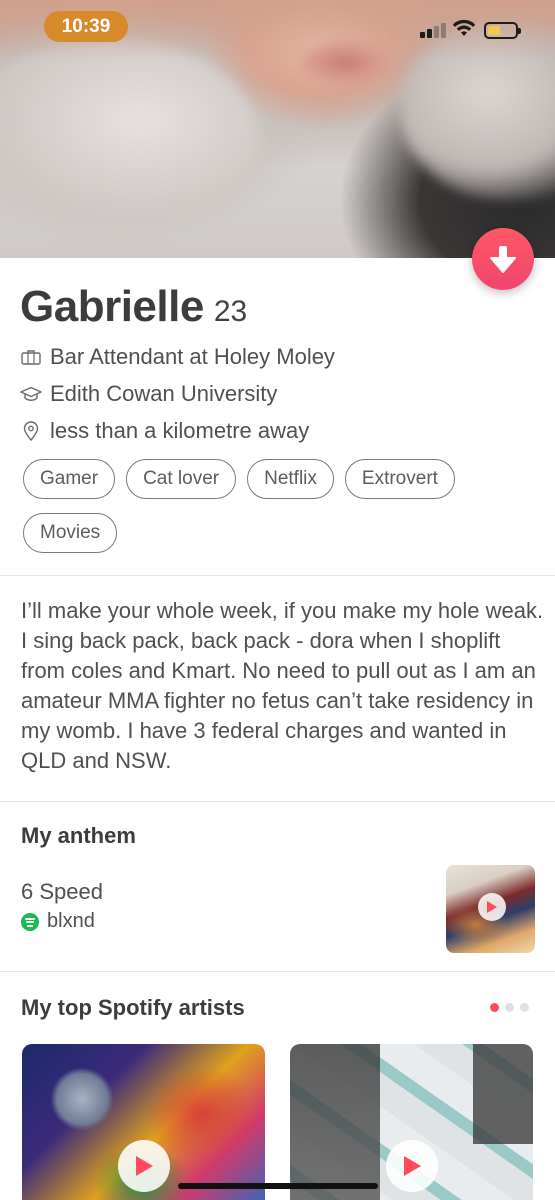  I want to click on wifi-icon, so click(464, 28).